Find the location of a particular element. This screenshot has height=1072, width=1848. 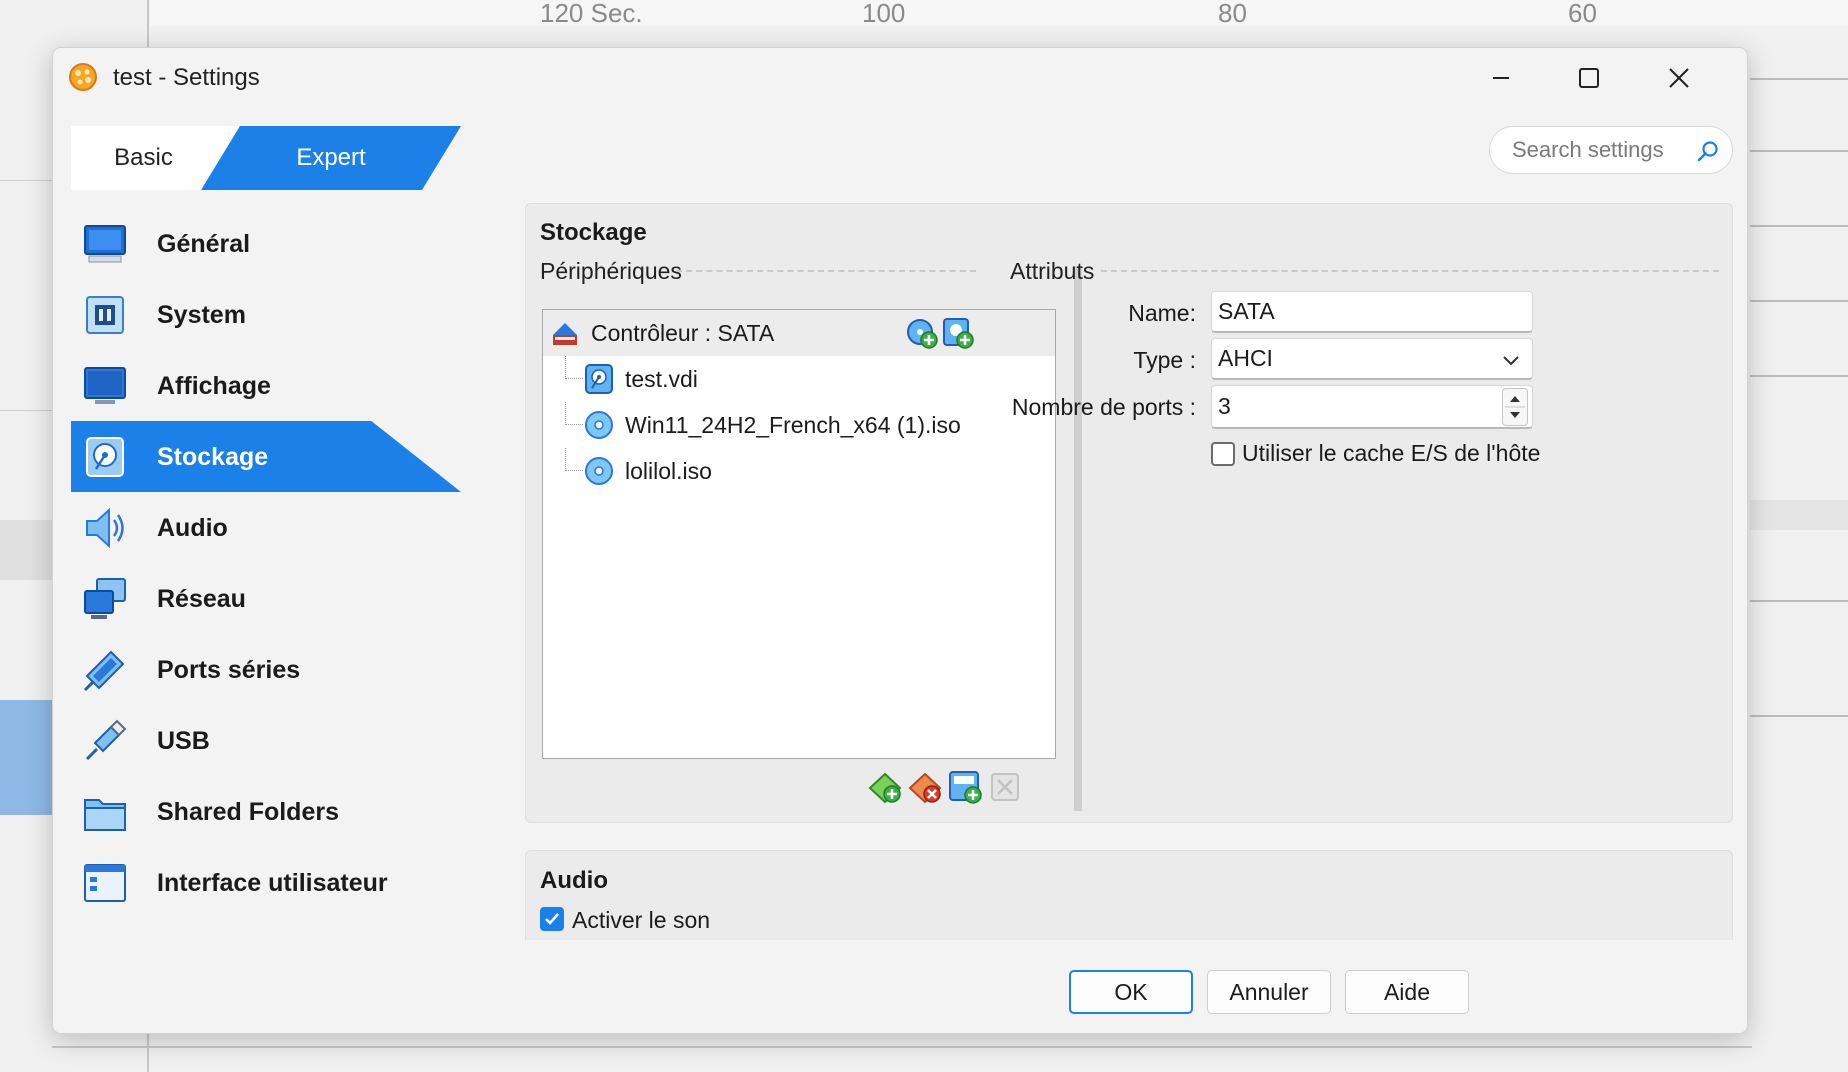

sidebar-item-user-interface: Interface utilisateur is located at coordinates (266, 882).